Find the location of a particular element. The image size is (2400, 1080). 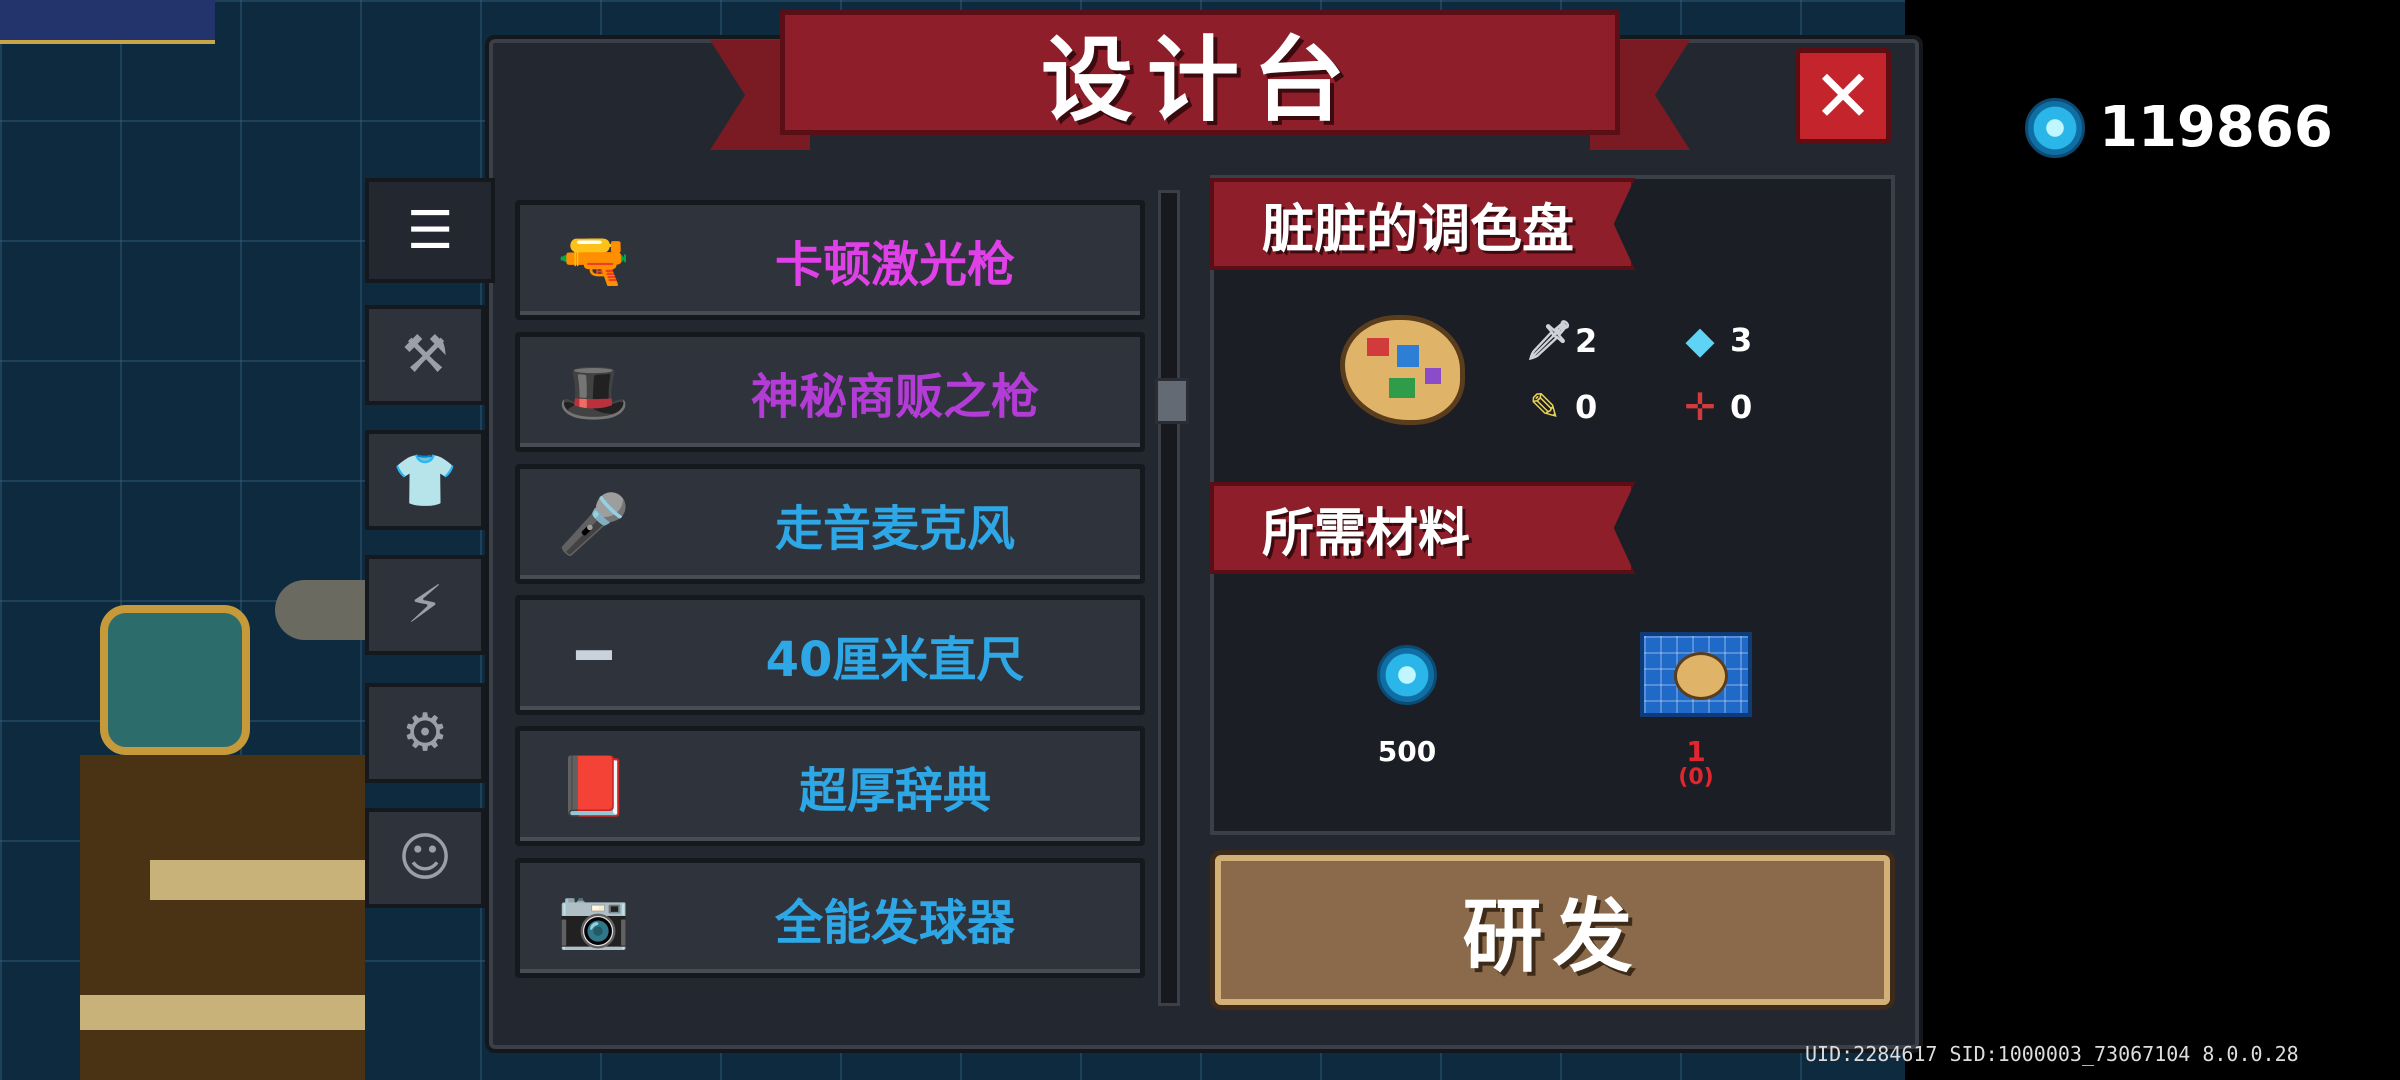

character-icon: ☺ is located at coordinates (425, 858).